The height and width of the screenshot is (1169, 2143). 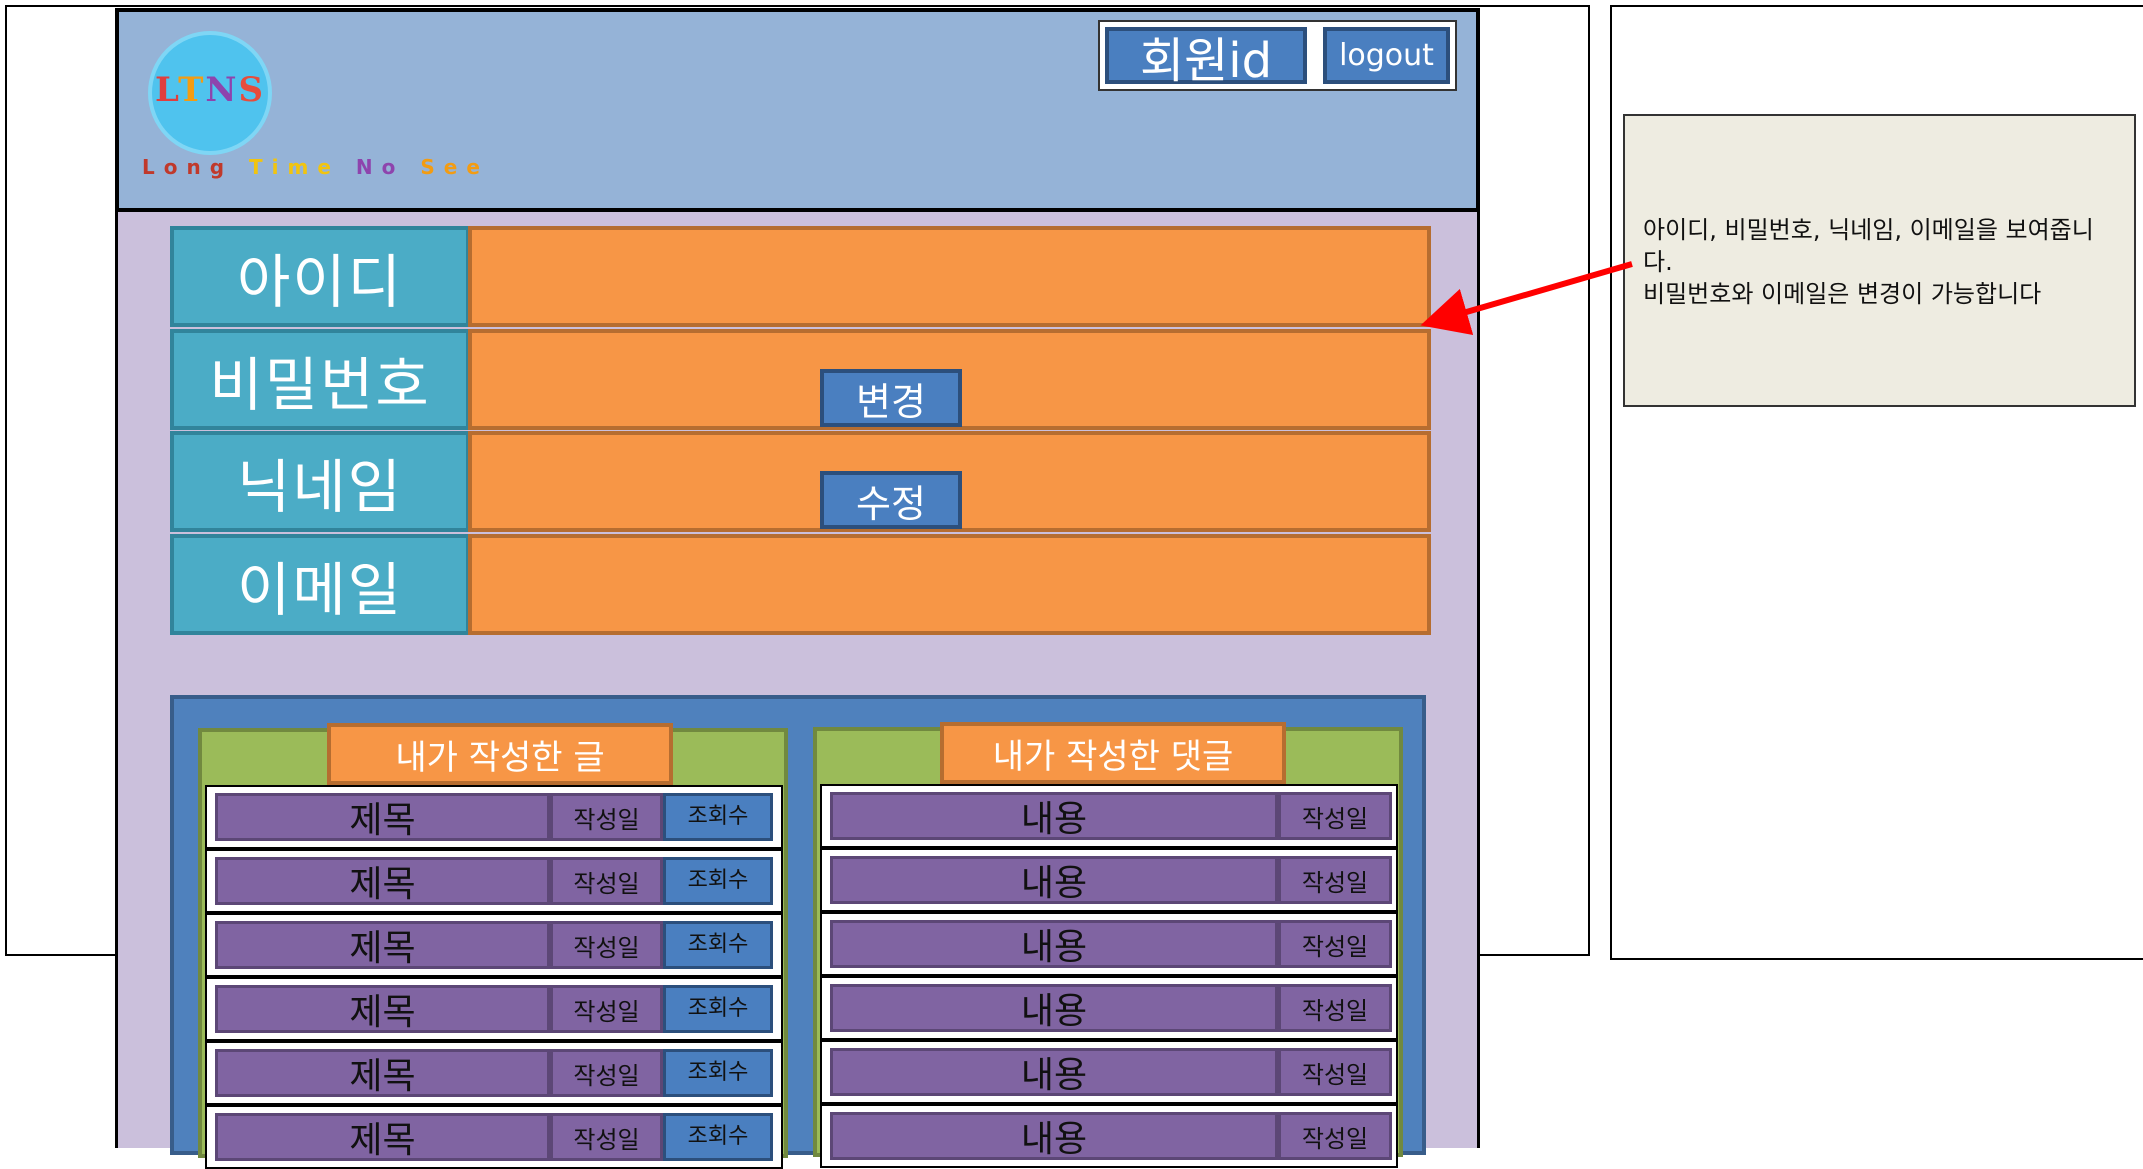 What do you see at coordinates (1842, 294) in the screenshot?
I see `annotation-line-2: 비밀번호와 이메일은 변경이 가능합니다` at bounding box center [1842, 294].